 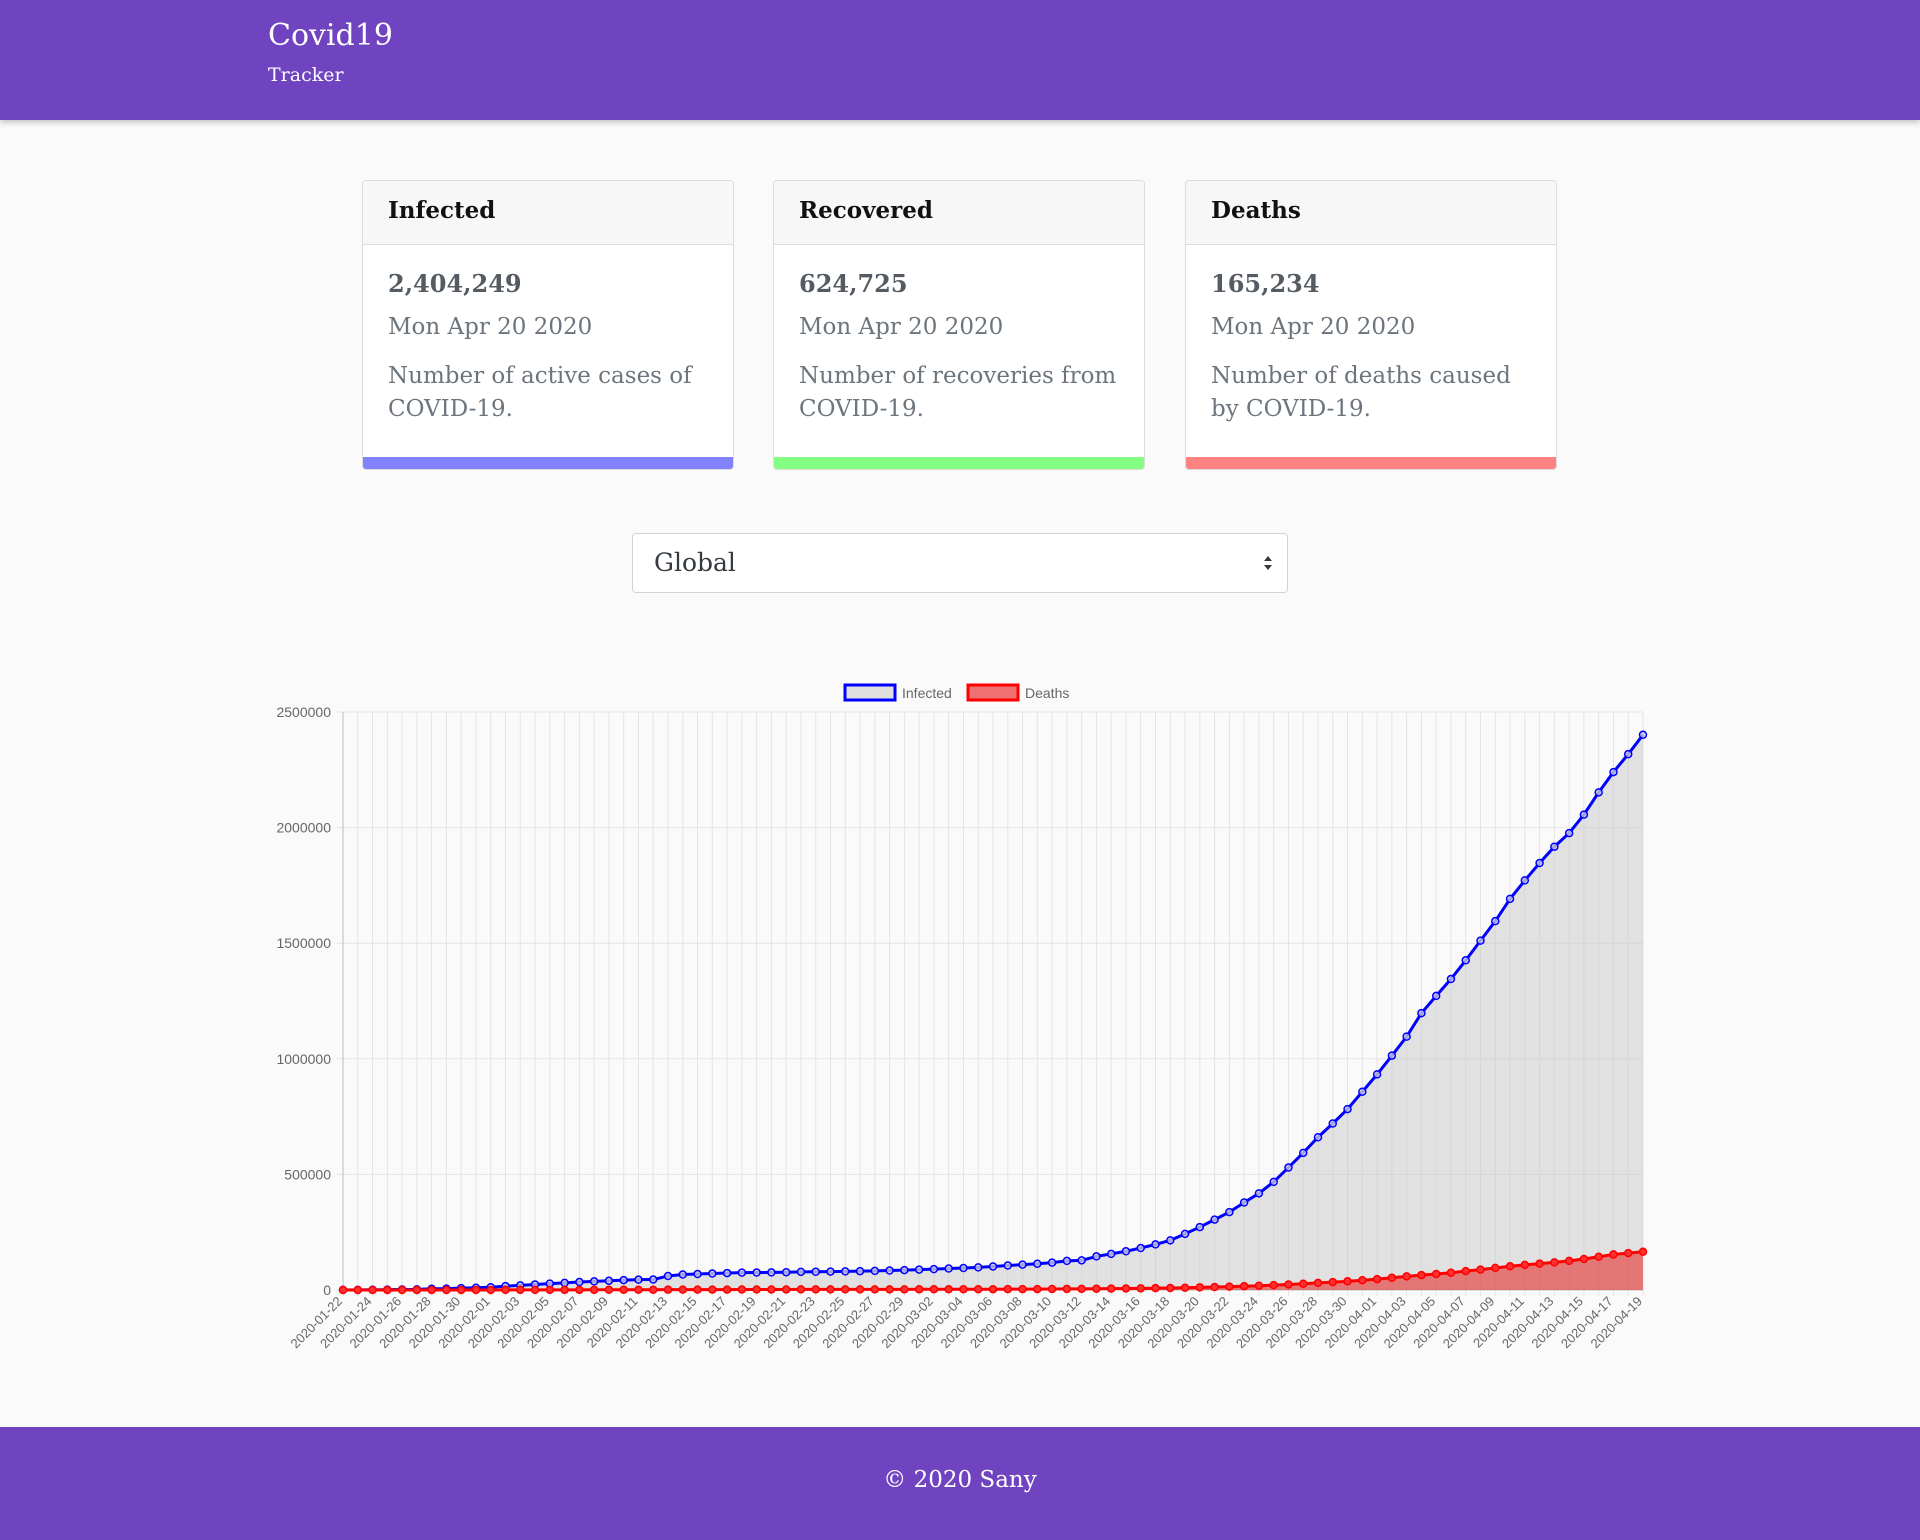 I want to click on legend-swatch-deaths, so click(x=993, y=692).